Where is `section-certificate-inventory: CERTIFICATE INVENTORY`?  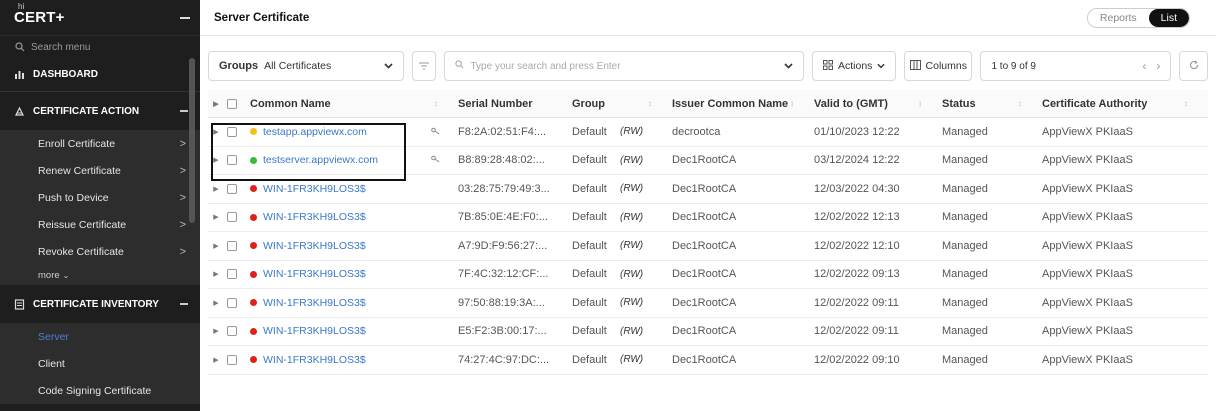
section-certificate-inventory: CERTIFICATE INVENTORY is located at coordinates (100, 304).